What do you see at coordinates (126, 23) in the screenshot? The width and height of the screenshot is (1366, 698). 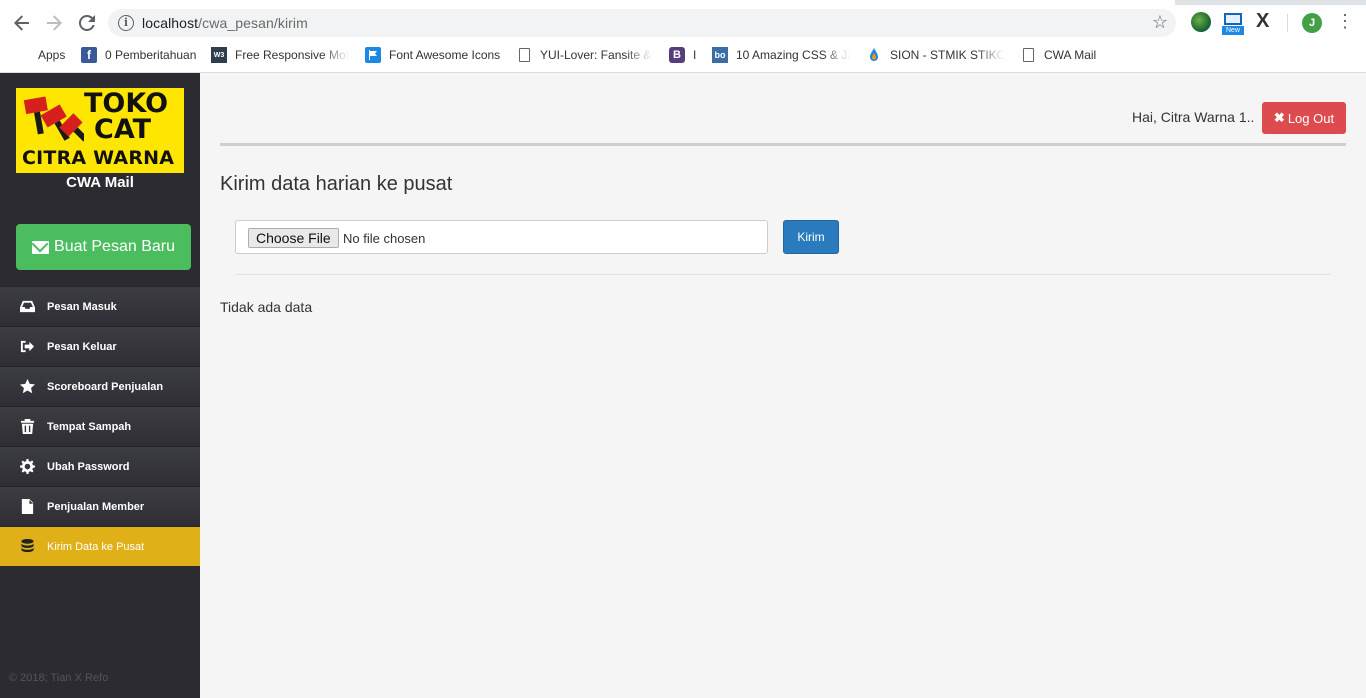 I see `info-icon: i` at bounding box center [126, 23].